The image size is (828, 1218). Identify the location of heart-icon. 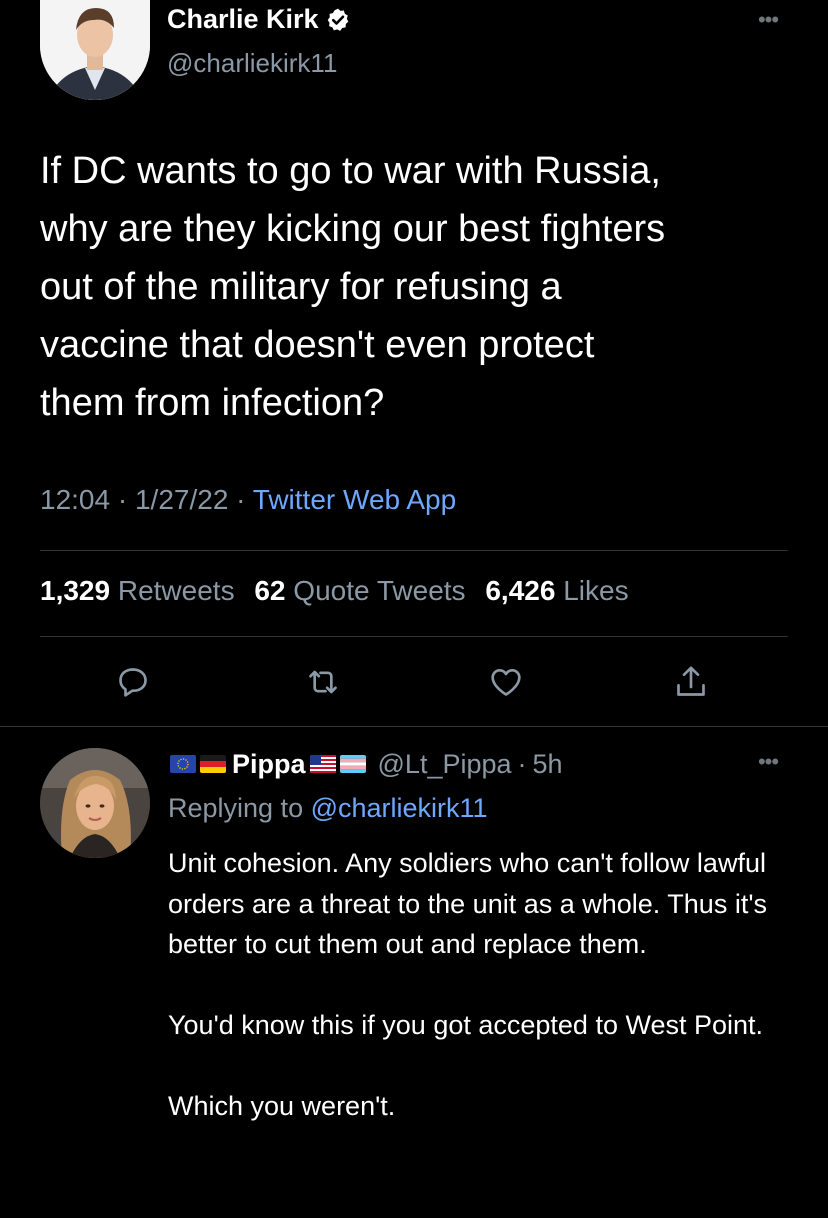
(506, 682).